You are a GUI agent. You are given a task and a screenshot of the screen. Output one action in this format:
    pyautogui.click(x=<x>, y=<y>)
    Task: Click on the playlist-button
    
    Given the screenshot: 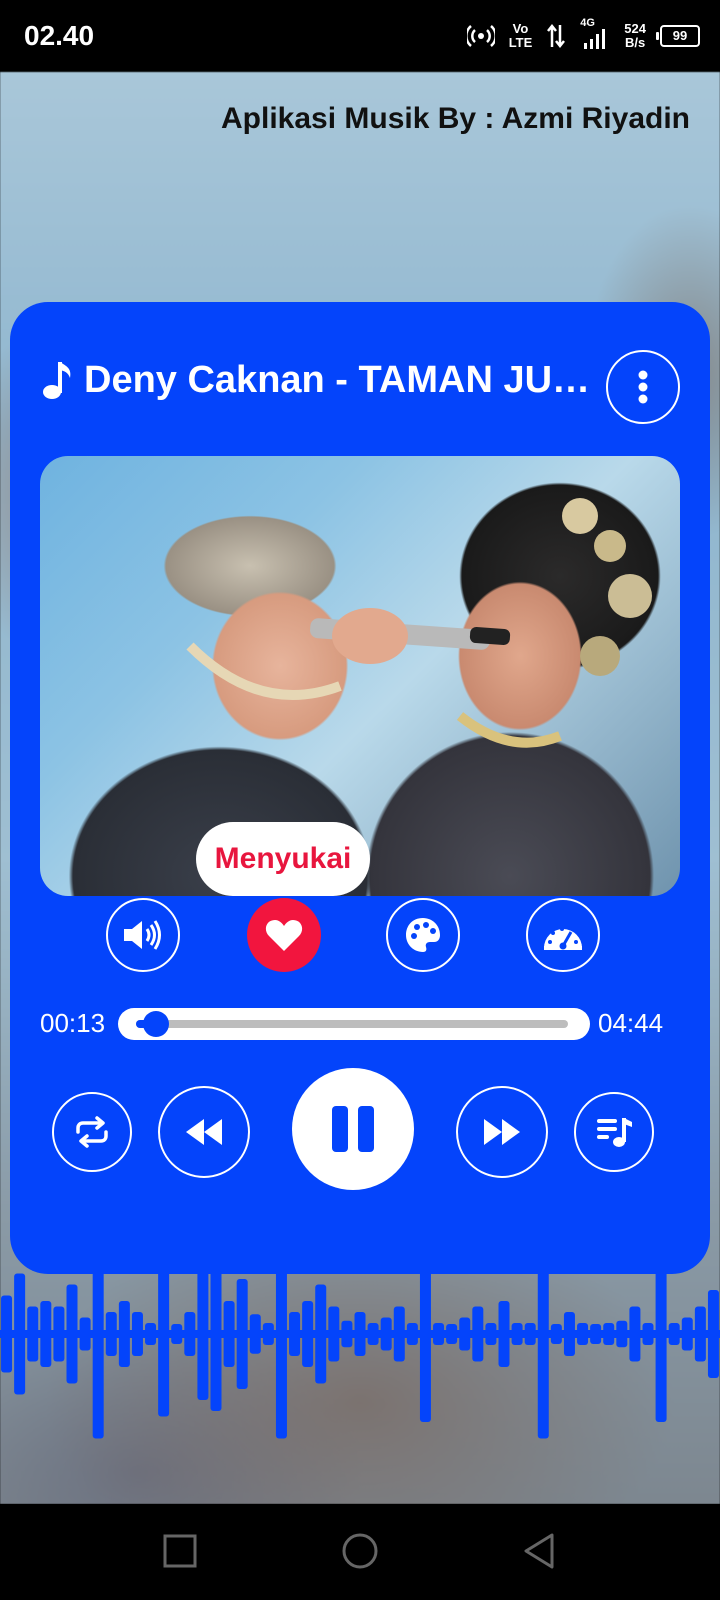 What is the action you would take?
    pyautogui.click(x=614, y=1132)
    